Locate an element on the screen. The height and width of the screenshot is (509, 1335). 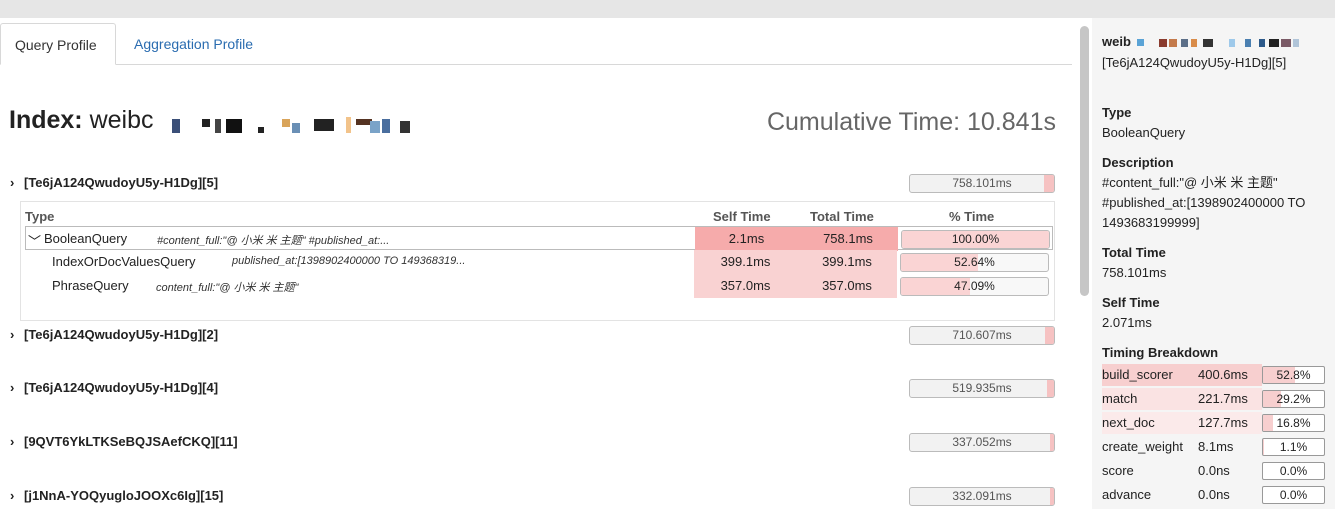
timing-value: 127.7ms is located at coordinates (1223, 422).